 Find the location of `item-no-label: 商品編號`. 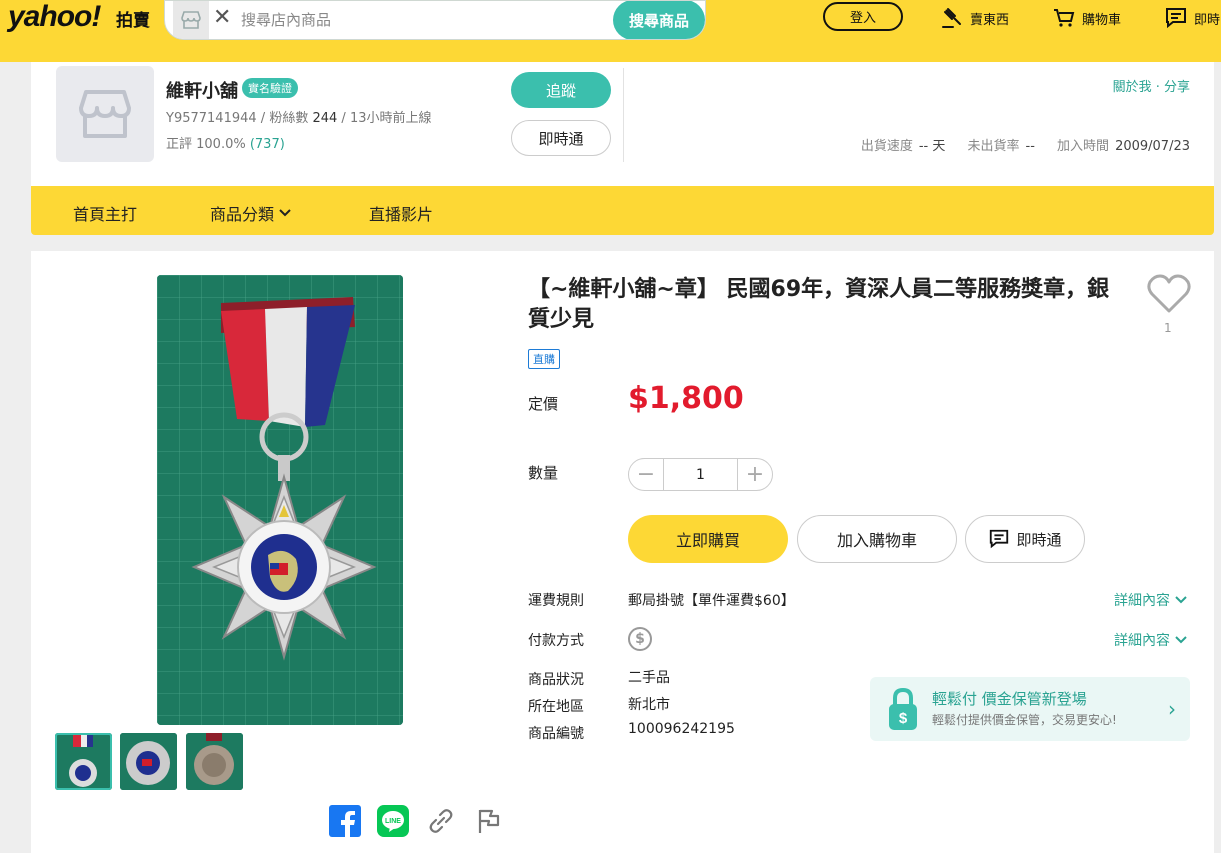

item-no-label: 商品編號 is located at coordinates (556, 734).